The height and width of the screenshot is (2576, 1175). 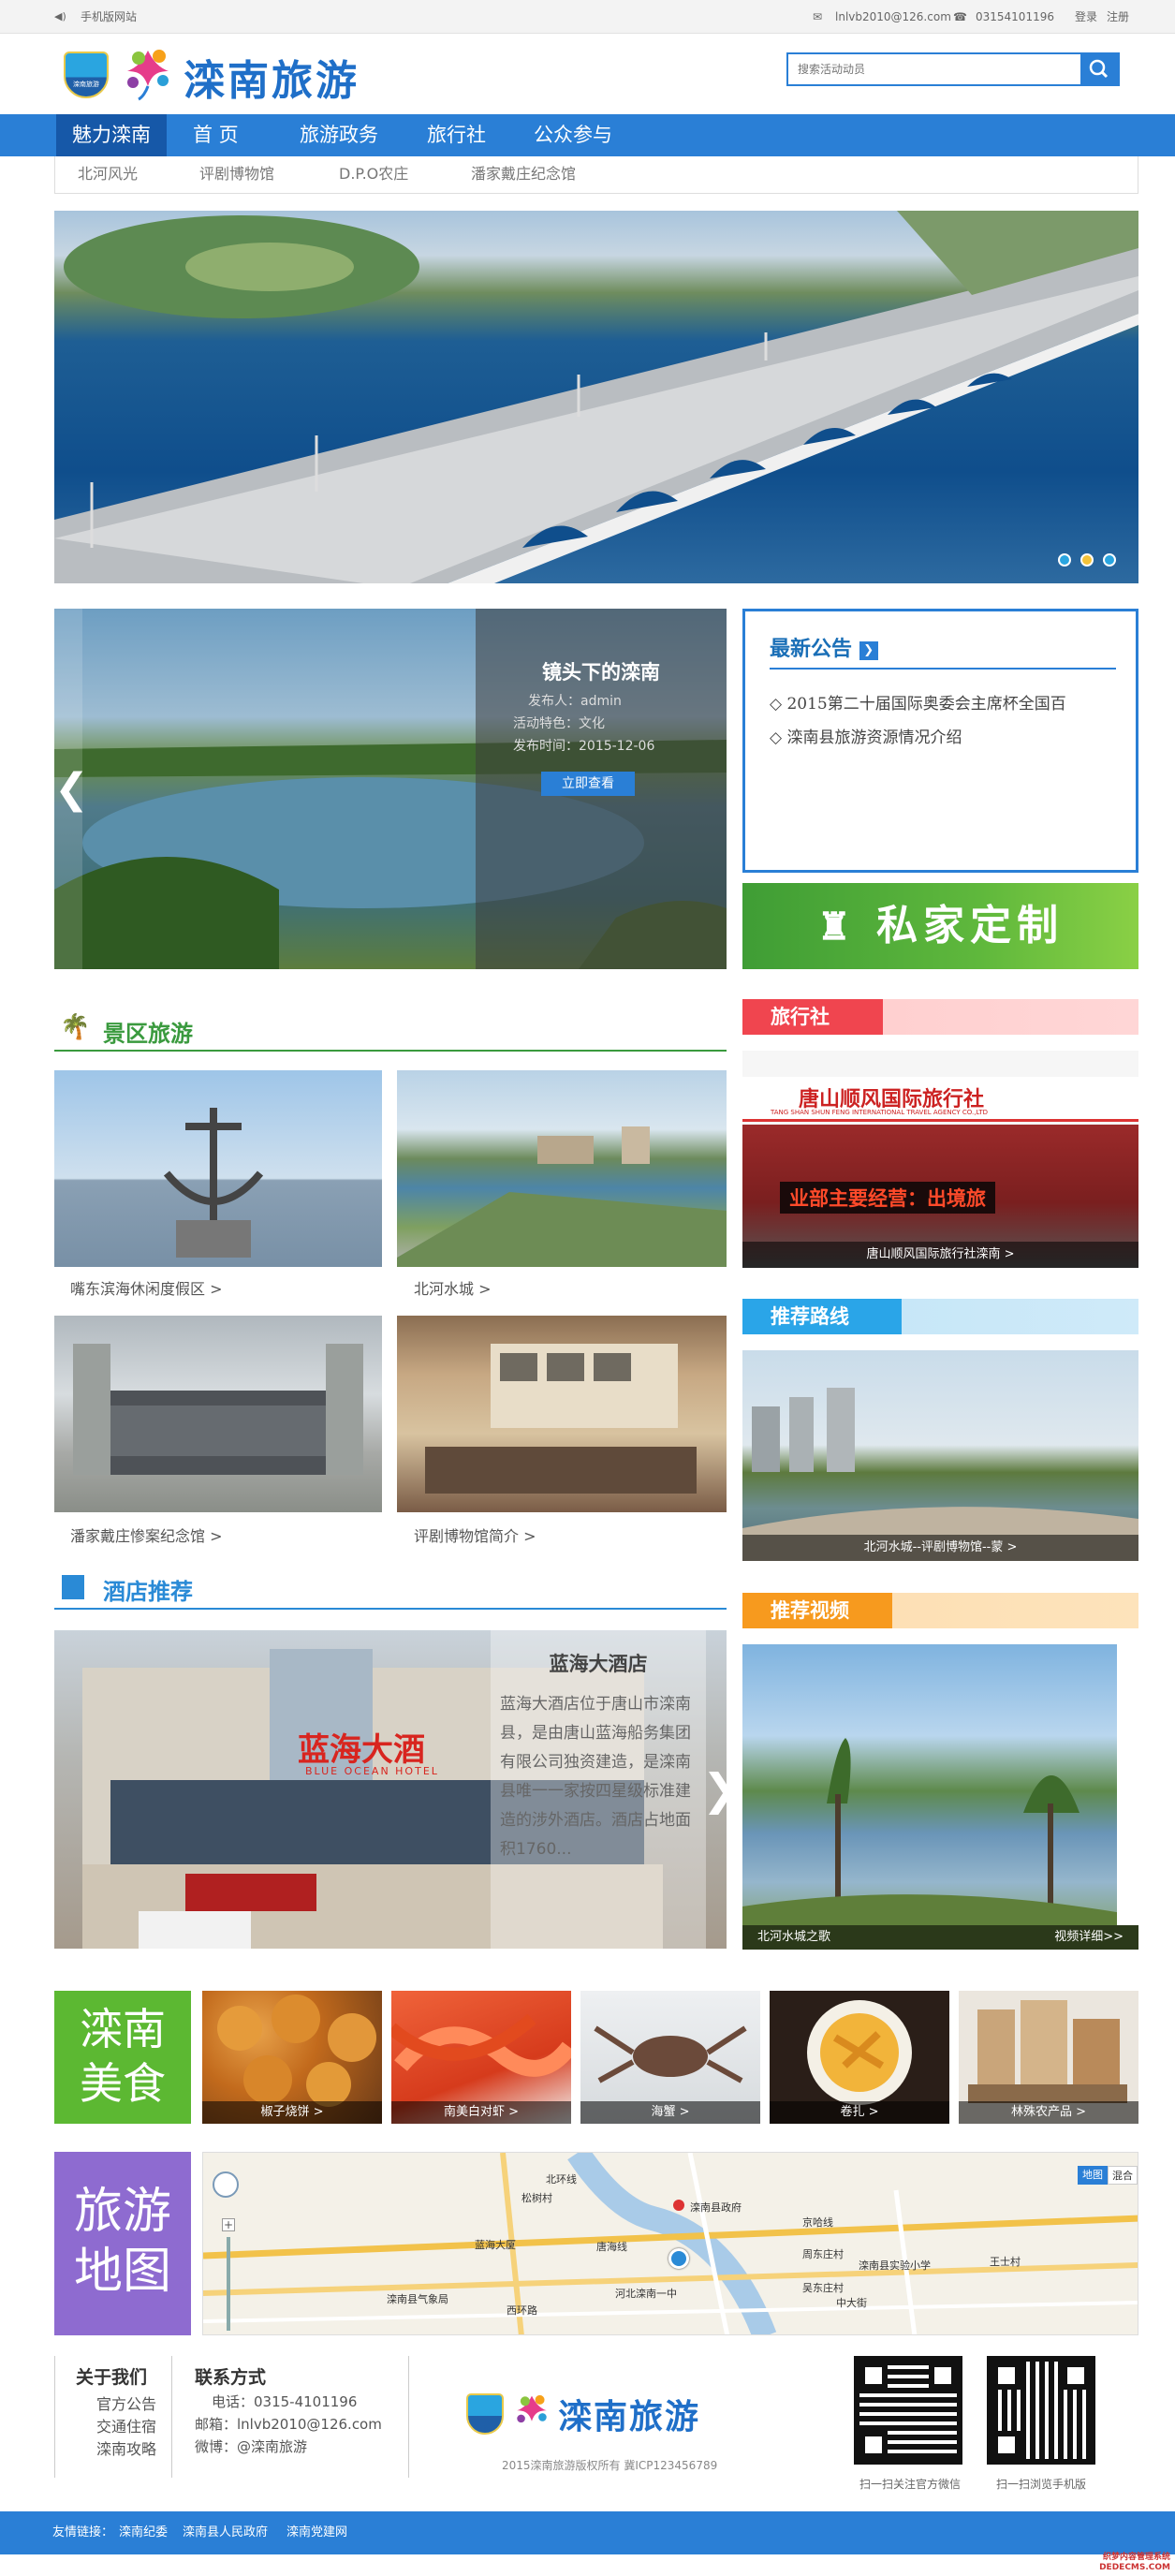 I want to click on subnav-item-opera: 评剧博物馆, so click(x=236, y=174).